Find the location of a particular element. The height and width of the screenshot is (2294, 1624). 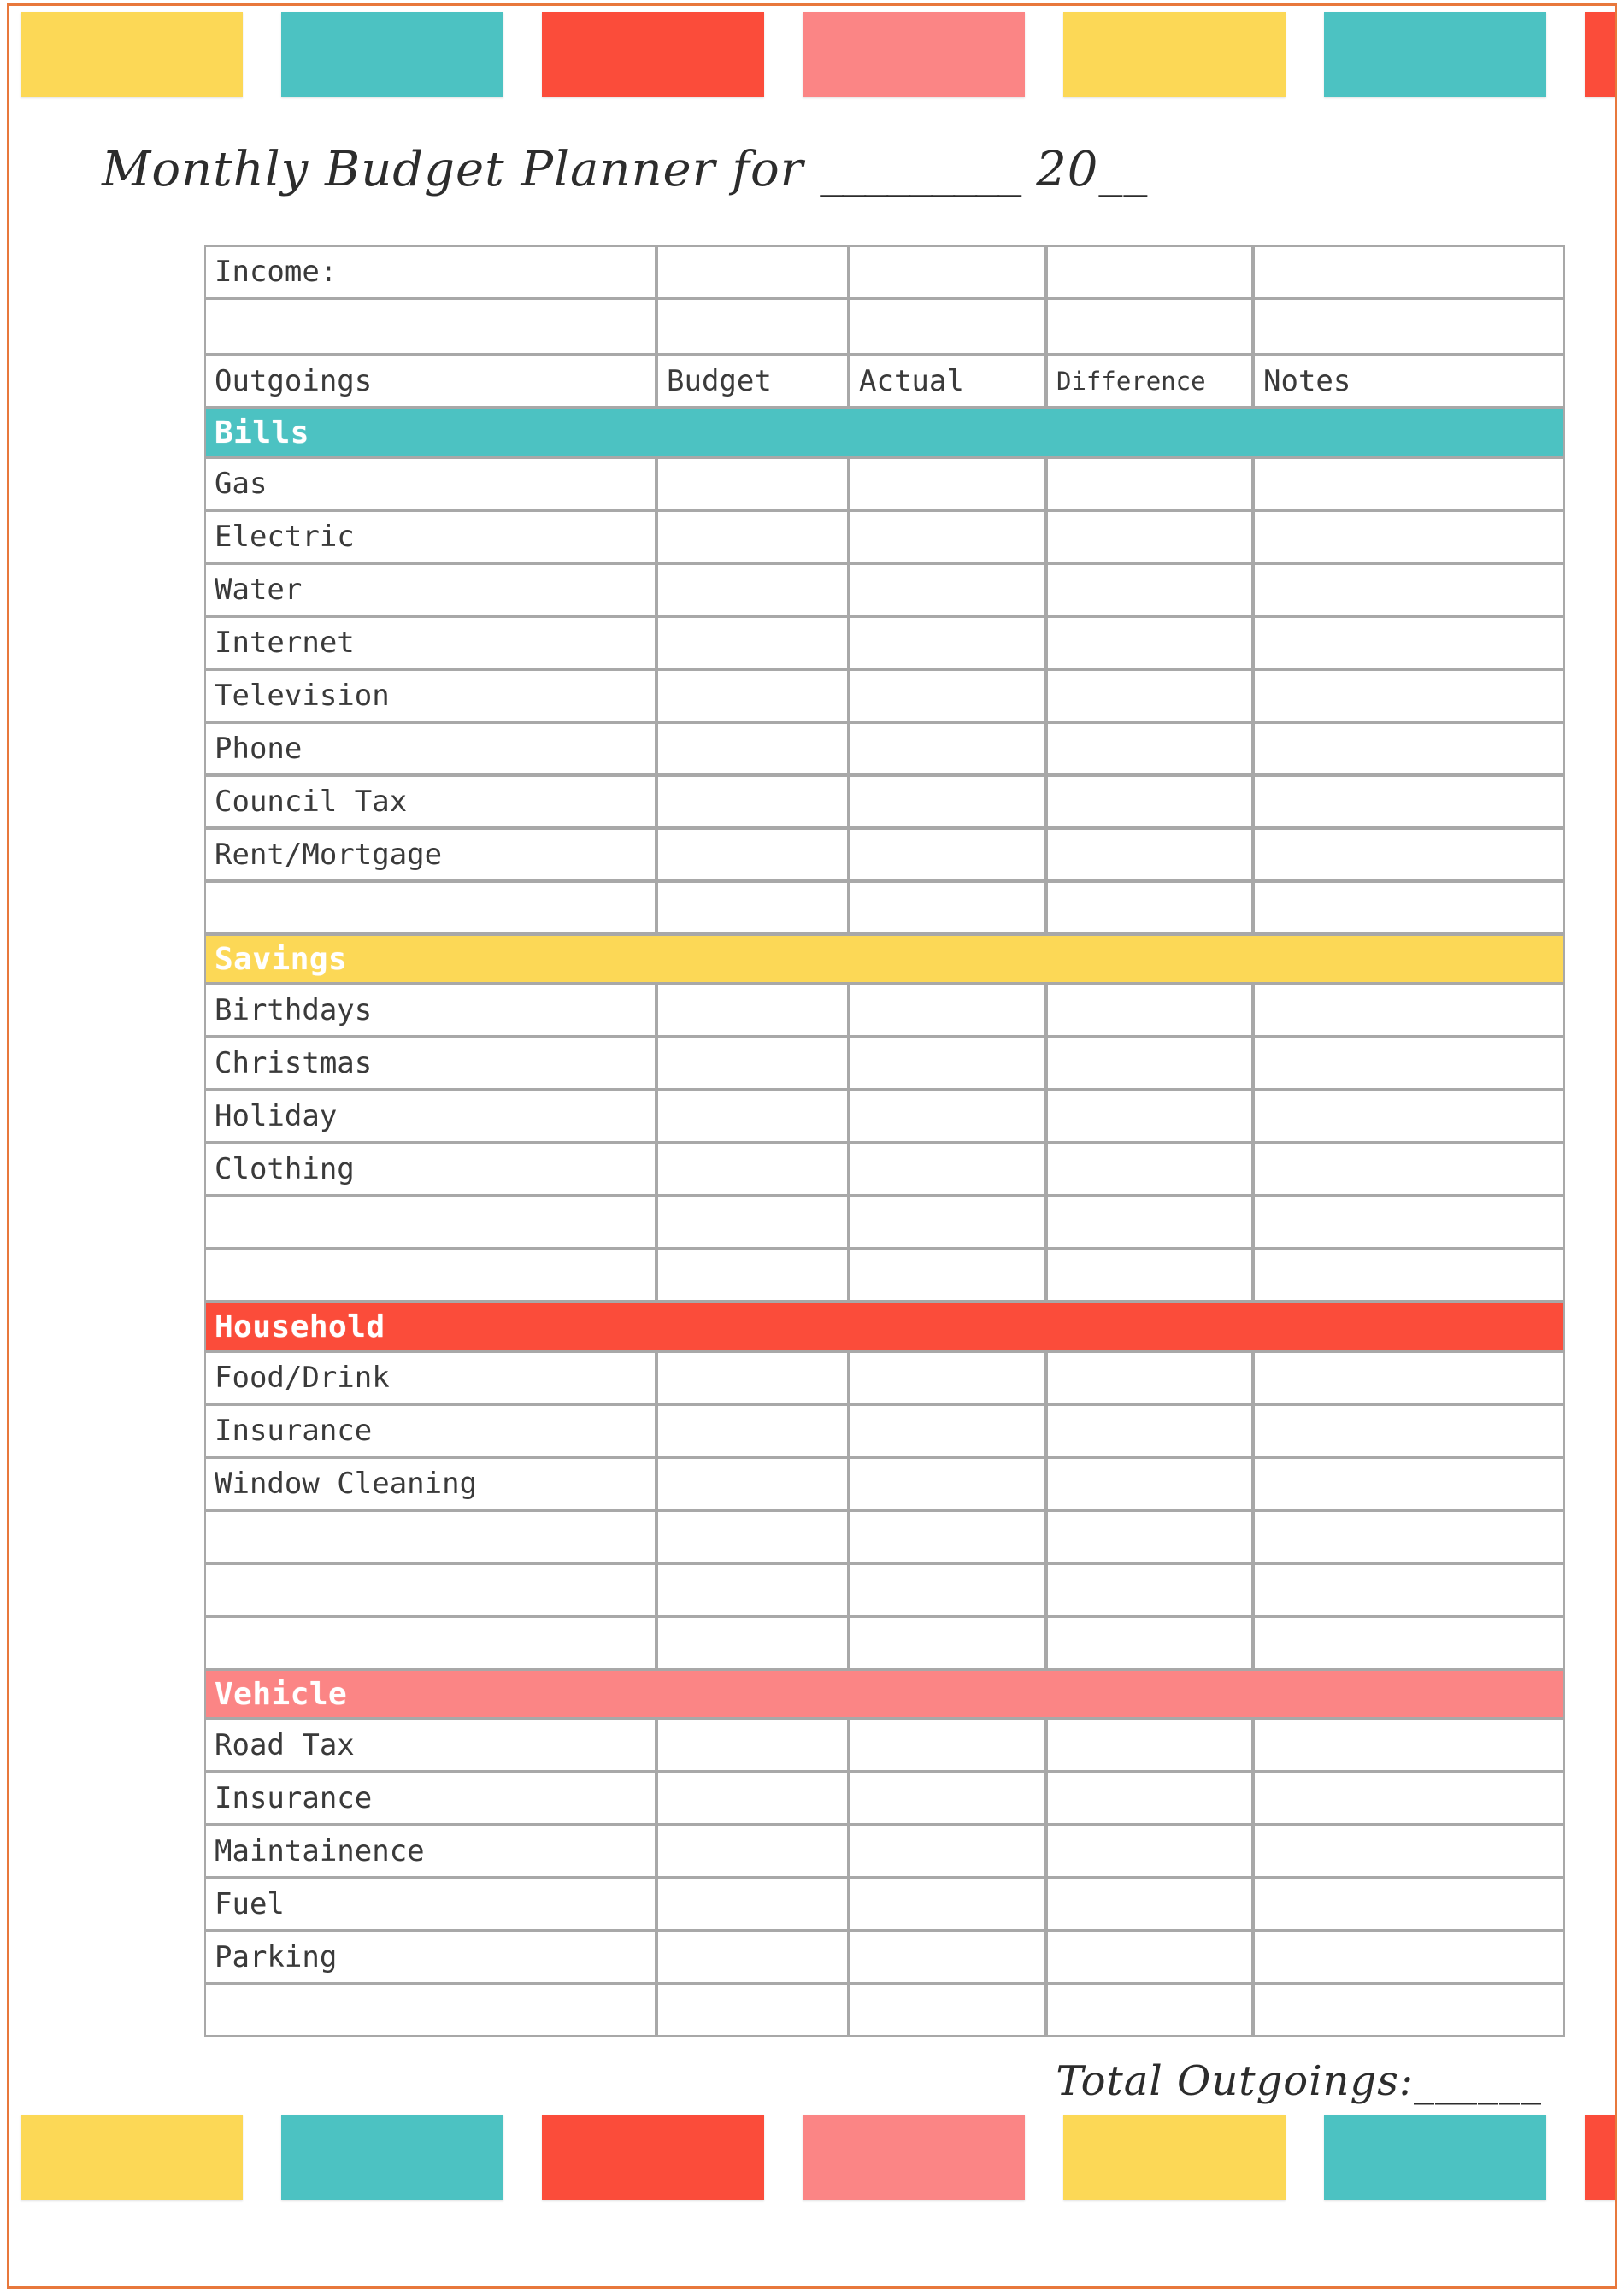

row-household-1-difference-cell is located at coordinates (1150, 1430).